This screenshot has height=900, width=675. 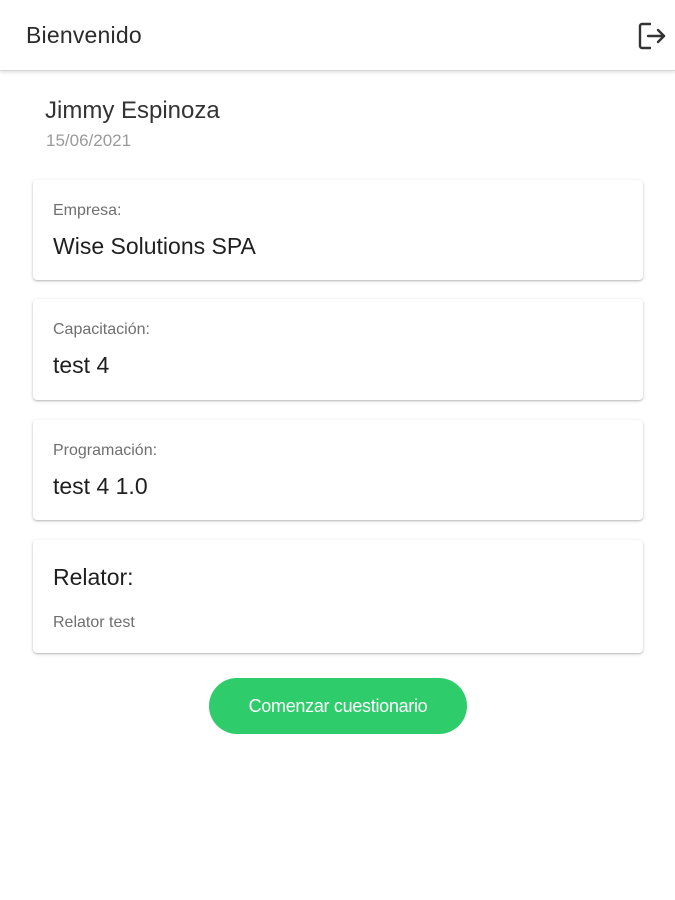 What do you see at coordinates (94, 622) in the screenshot?
I see `relator-value: Relator test` at bounding box center [94, 622].